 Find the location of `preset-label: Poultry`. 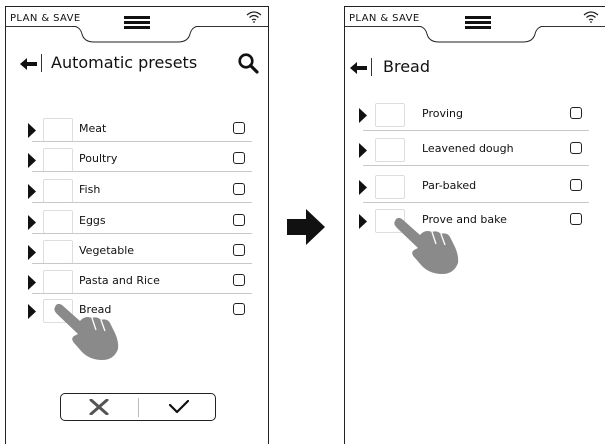

preset-label: Poultry is located at coordinates (98, 158).